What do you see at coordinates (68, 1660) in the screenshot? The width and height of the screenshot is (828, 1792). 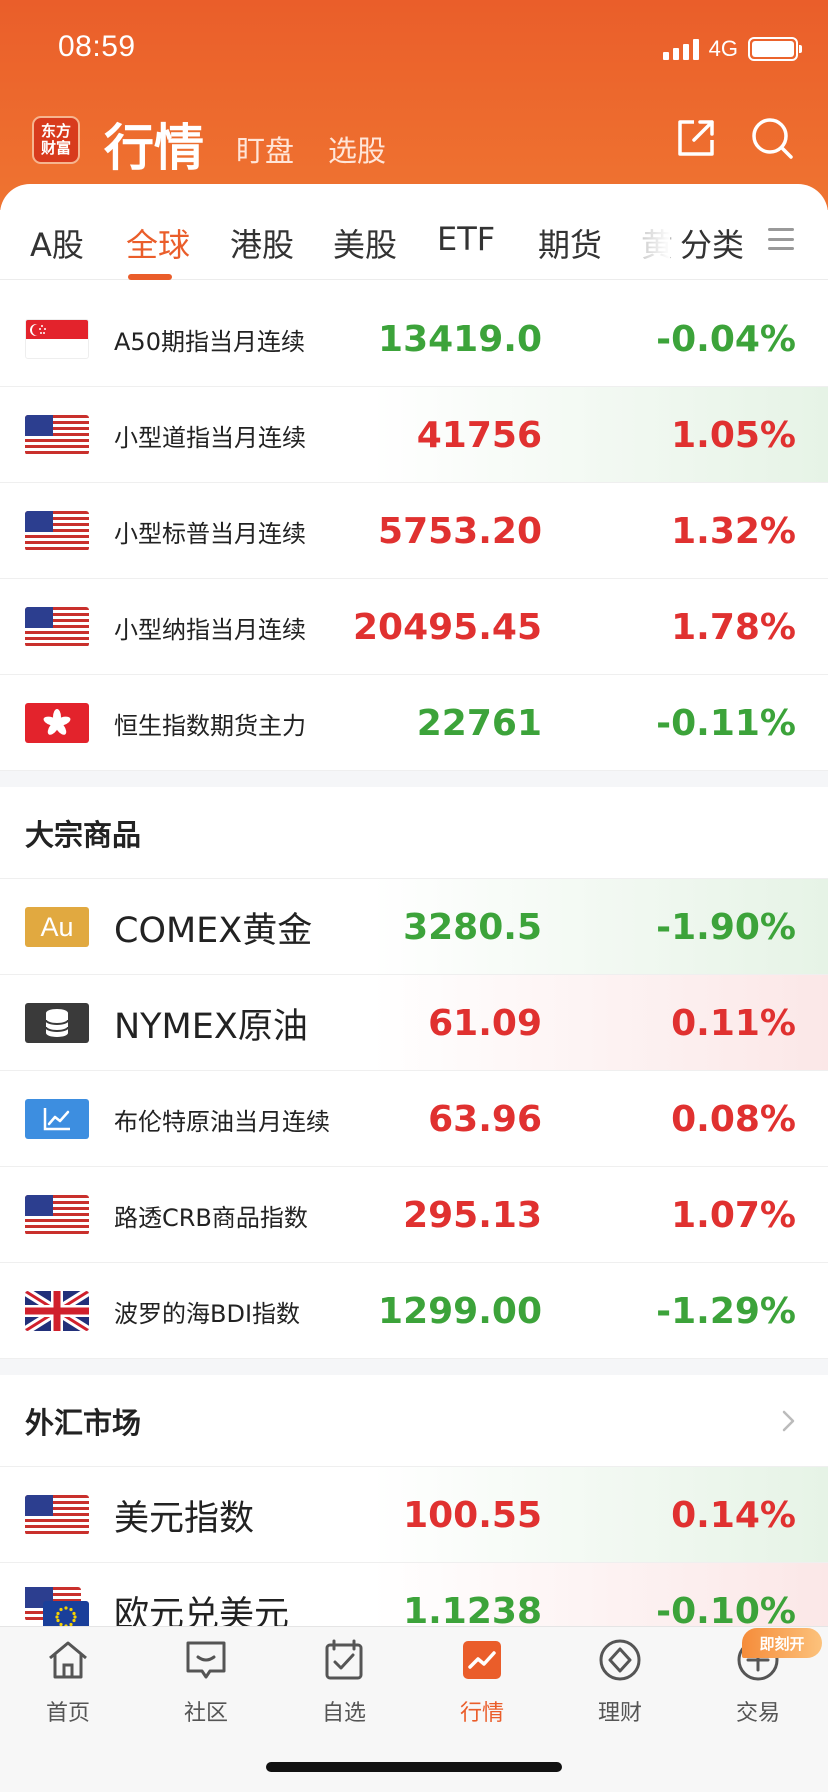 I see `home-icon` at bounding box center [68, 1660].